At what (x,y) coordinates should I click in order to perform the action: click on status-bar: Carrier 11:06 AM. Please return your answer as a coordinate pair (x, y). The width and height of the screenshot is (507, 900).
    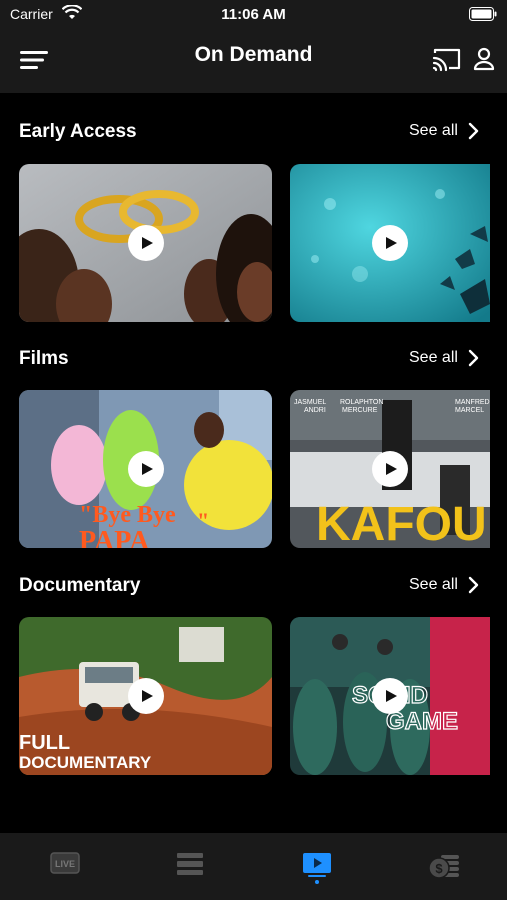
    Looking at the image, I should click on (253, 15).